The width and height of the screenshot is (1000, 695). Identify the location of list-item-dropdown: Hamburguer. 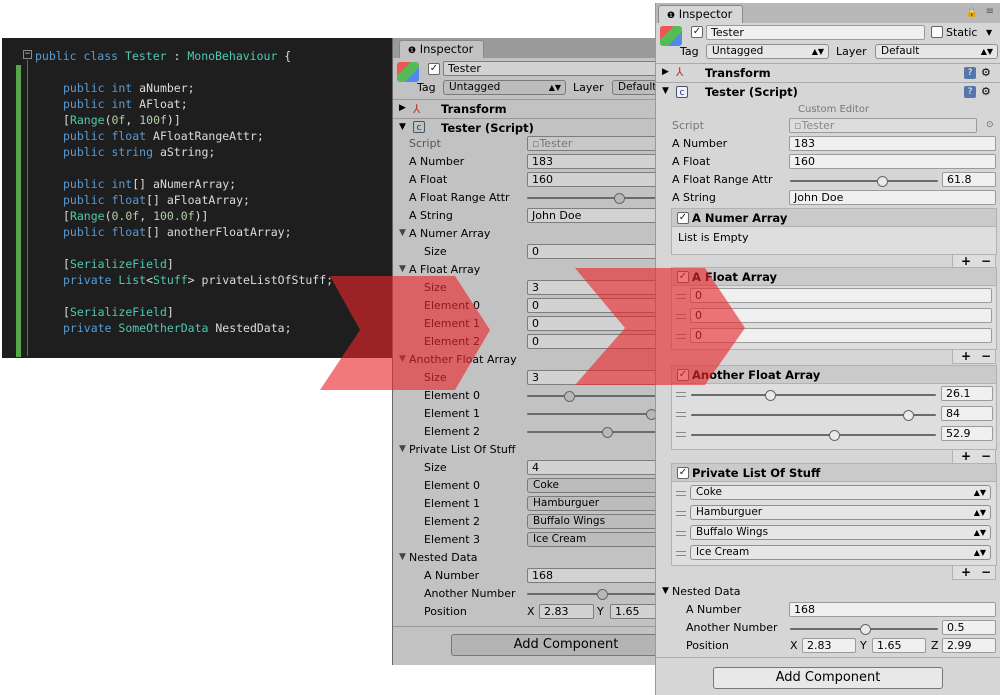
(594, 503).